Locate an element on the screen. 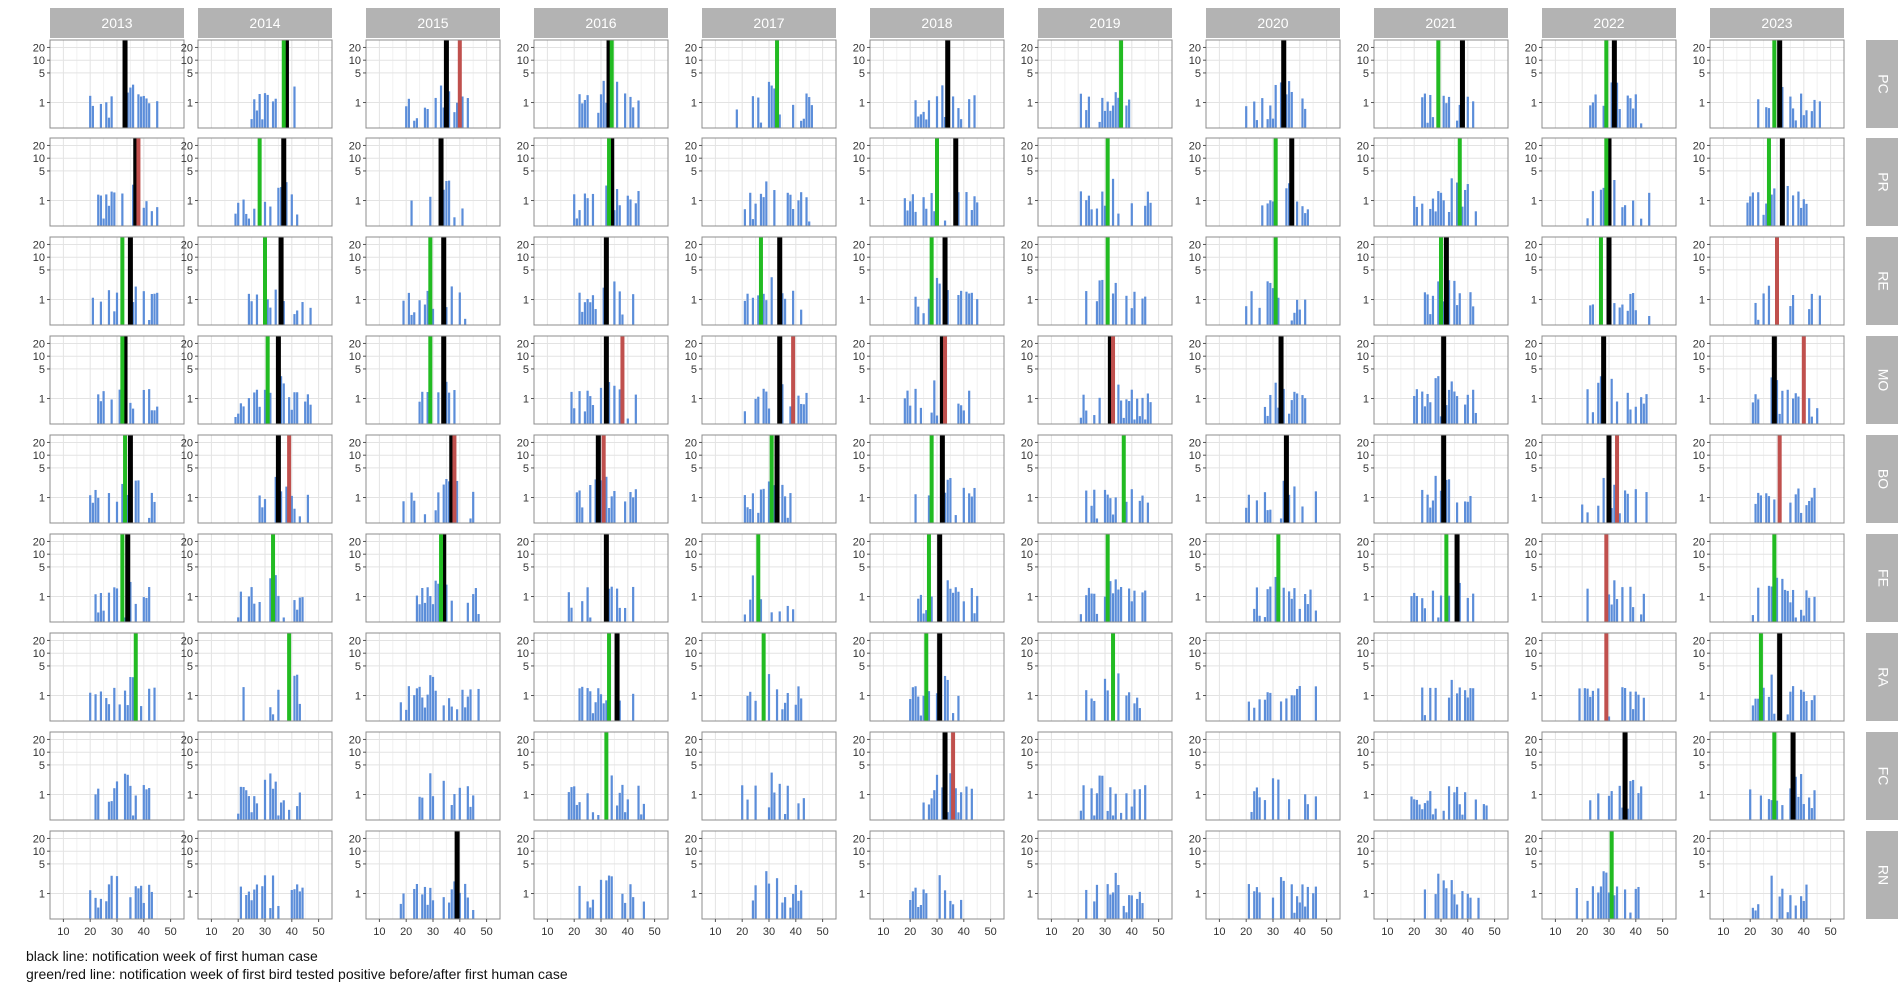  panel-PR-2014: 151020 is located at coordinates (257, 182).